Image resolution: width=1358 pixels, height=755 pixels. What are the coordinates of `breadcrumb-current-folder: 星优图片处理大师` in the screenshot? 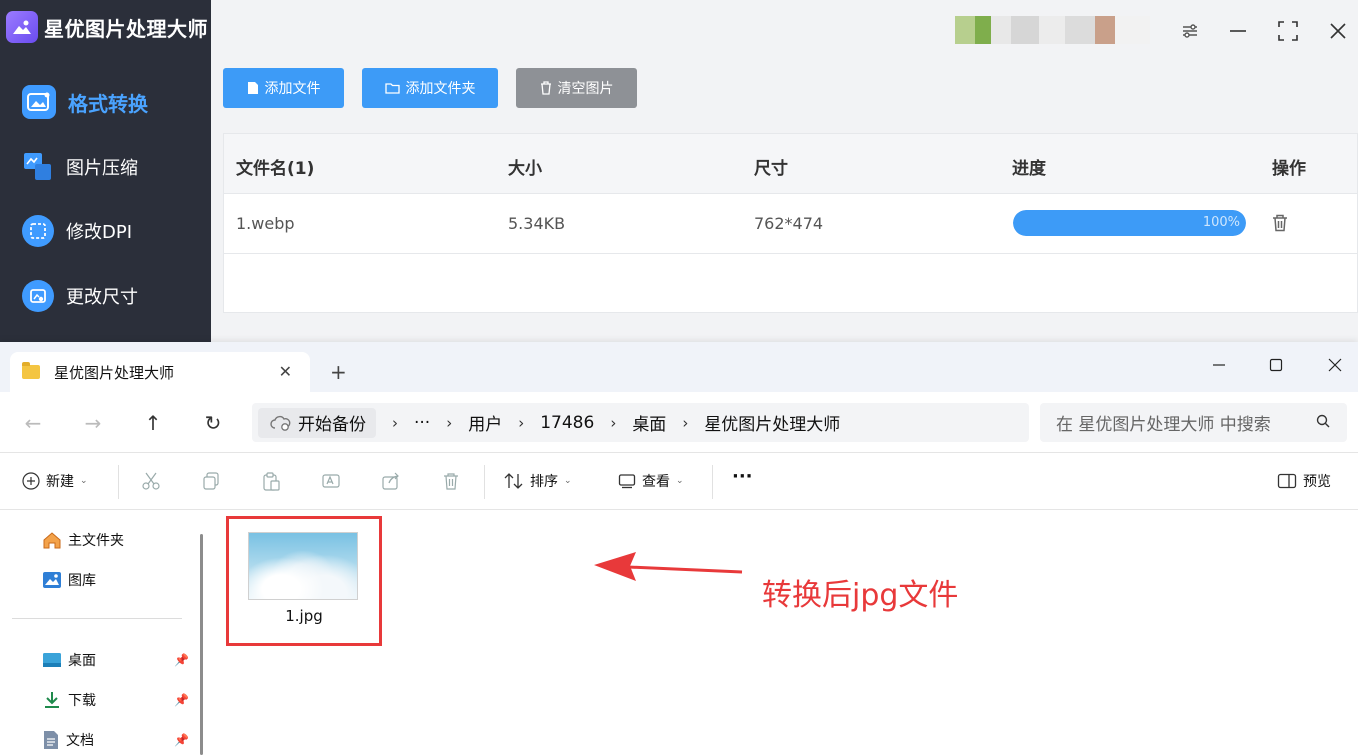 It's located at (772, 422).